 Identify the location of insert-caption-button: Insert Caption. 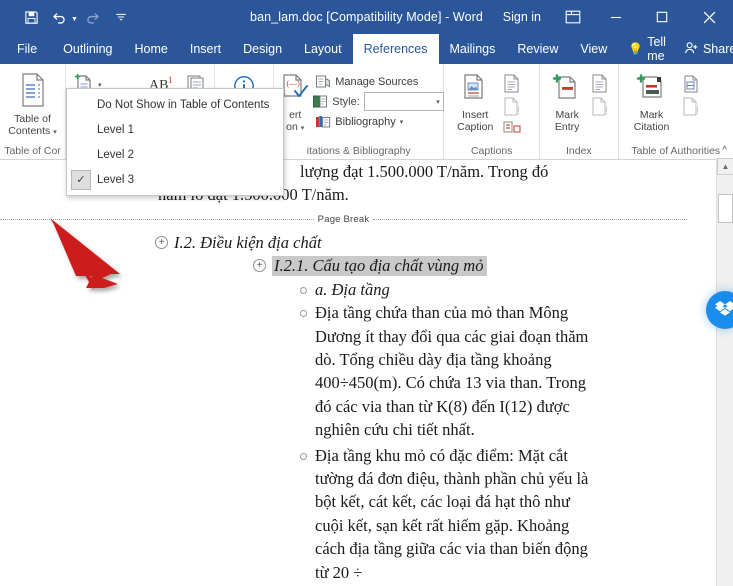
(475, 103).